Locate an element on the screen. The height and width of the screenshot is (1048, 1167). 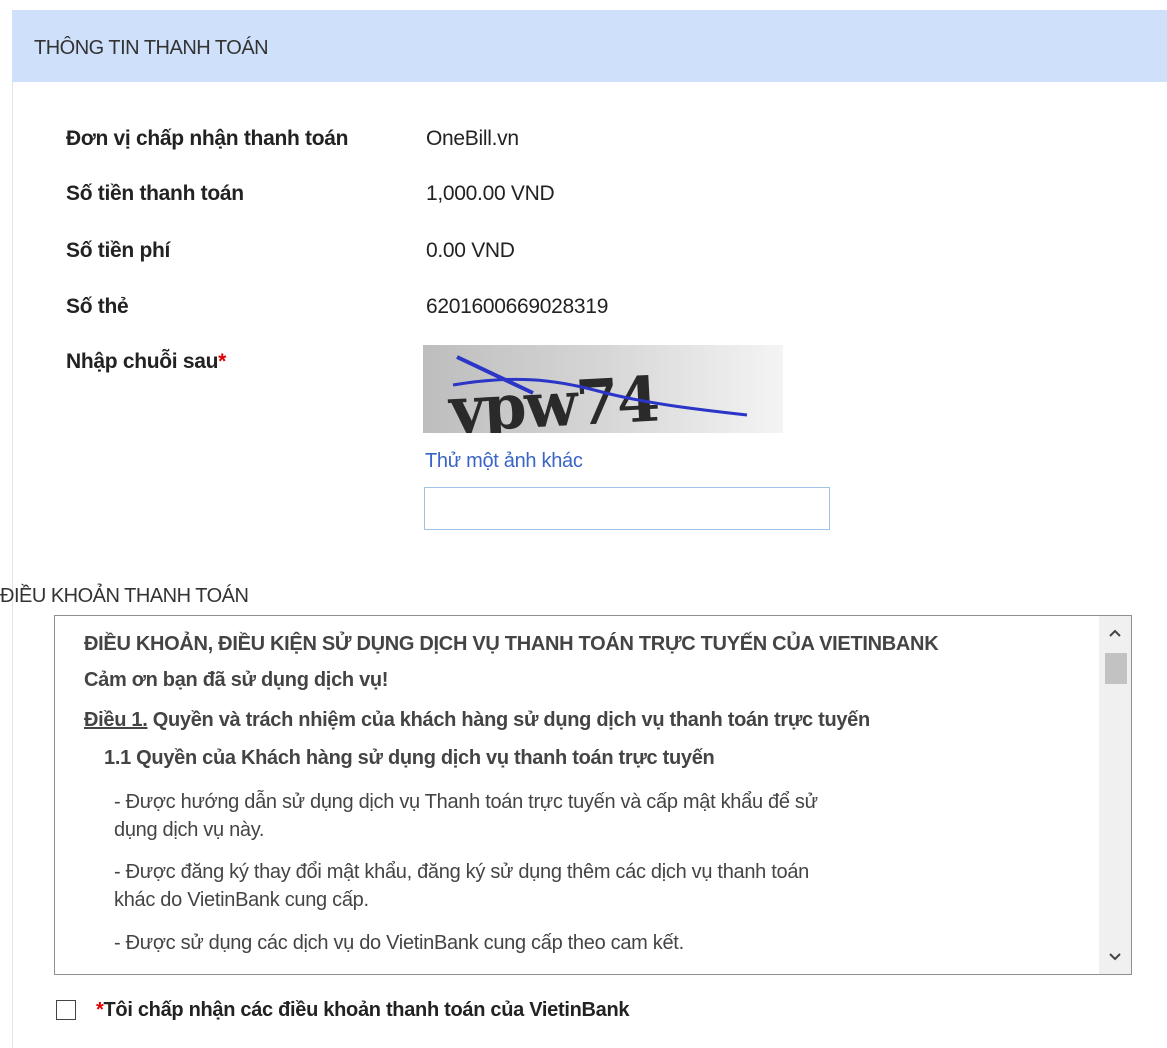
amount-value: 1,000.00 VND is located at coordinates (490, 193).